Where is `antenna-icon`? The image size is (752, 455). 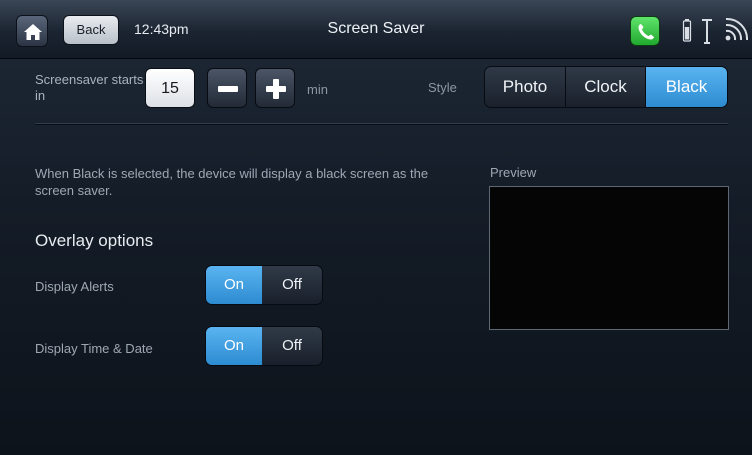
antenna-icon is located at coordinates (707, 33).